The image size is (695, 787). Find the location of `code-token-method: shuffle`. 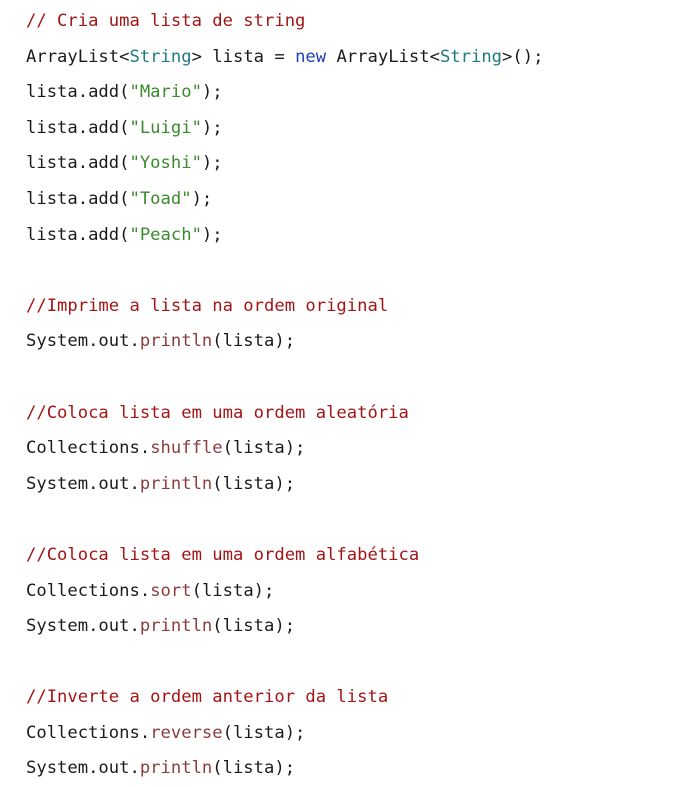

code-token-method: shuffle is located at coordinates (186, 448).